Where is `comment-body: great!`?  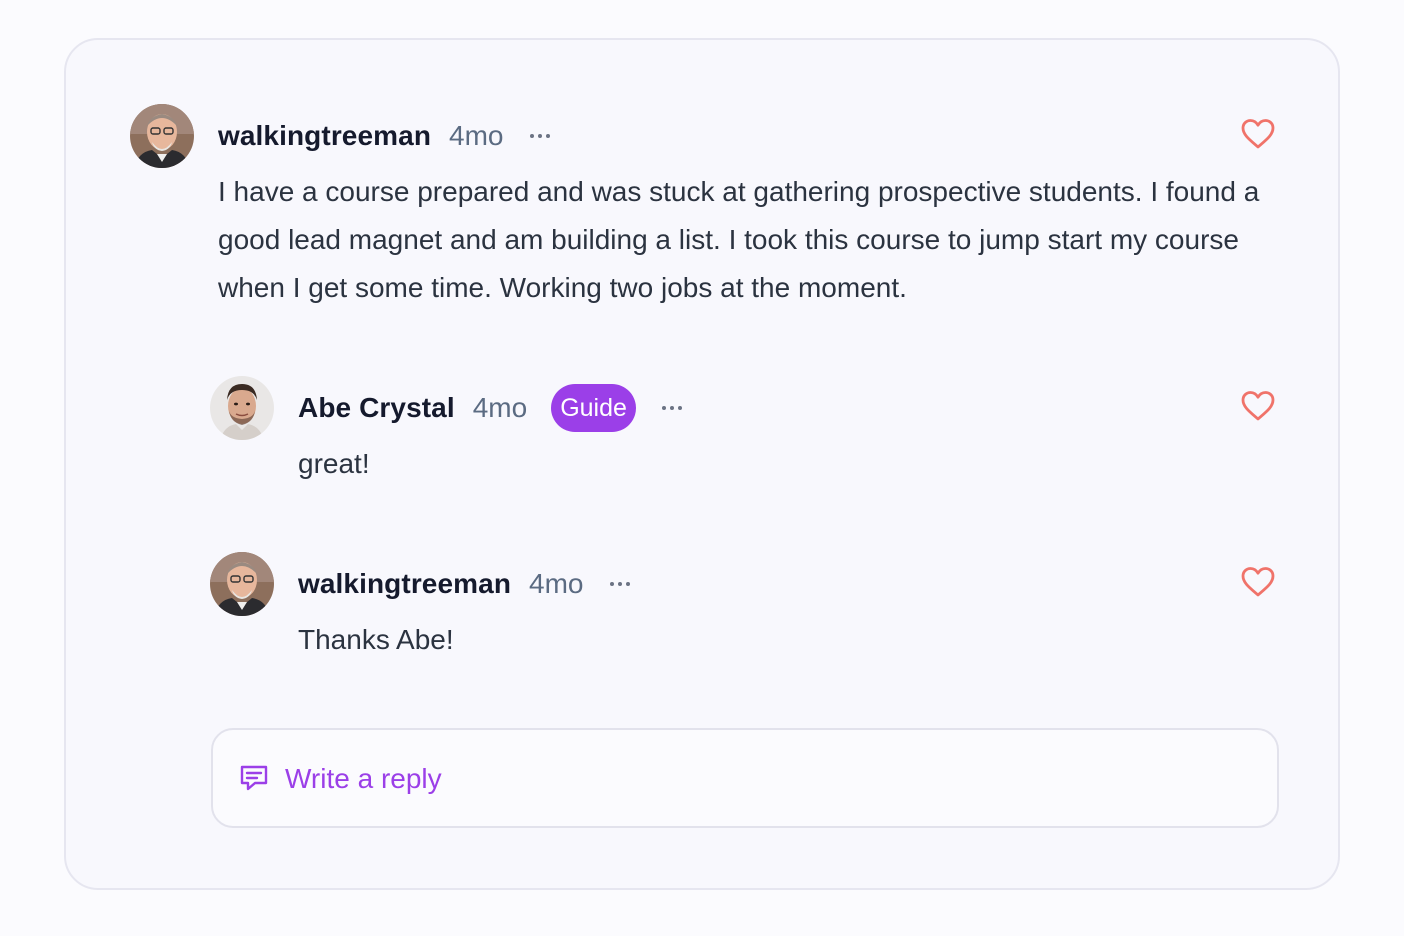 comment-body: great! is located at coordinates (334, 463).